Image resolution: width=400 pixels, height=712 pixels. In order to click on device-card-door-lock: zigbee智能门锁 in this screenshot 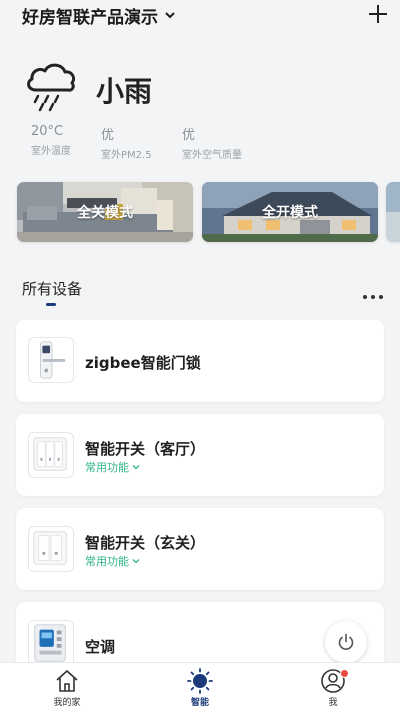, I will do `click(200, 361)`.